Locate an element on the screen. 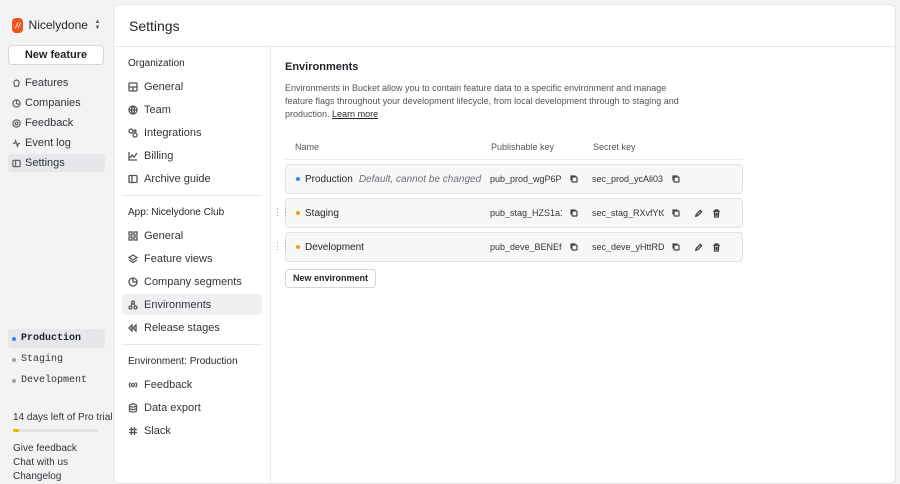 The image size is (900, 484). environment-switcher: Production Staging Development is located at coordinates (56, 360).